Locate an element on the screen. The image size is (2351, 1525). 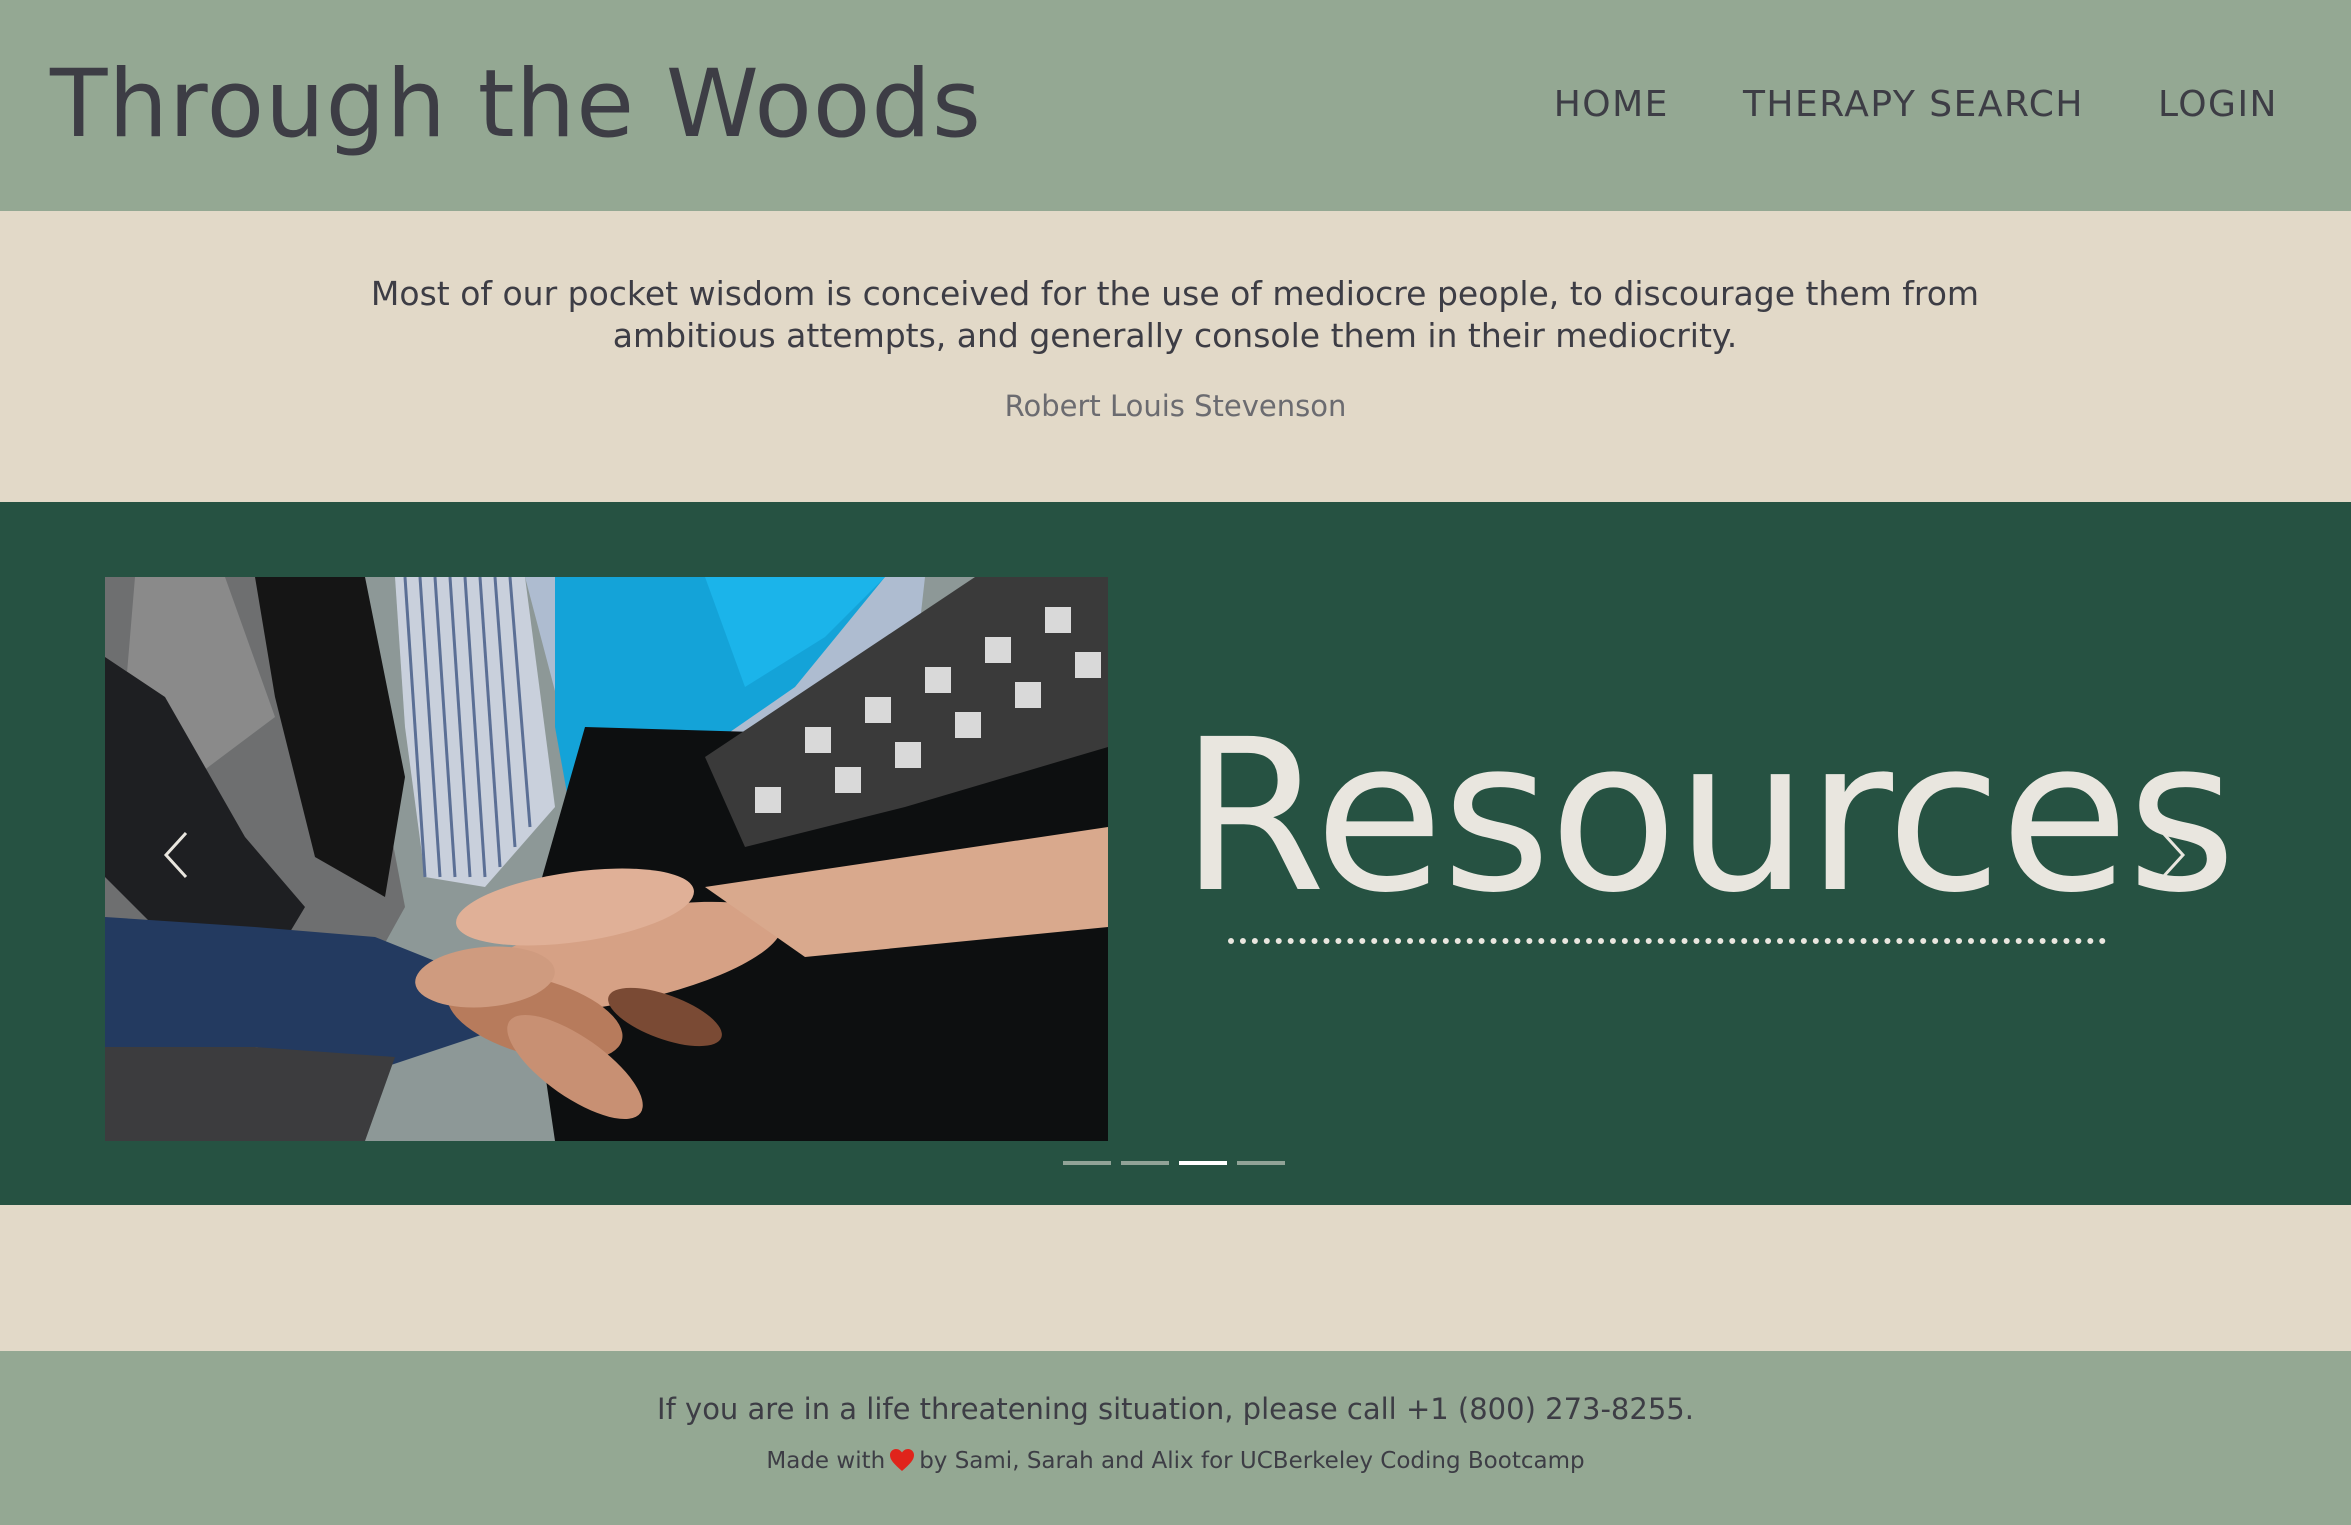
carousel-slide-title: Resources is located at coordinates (1708, 816).